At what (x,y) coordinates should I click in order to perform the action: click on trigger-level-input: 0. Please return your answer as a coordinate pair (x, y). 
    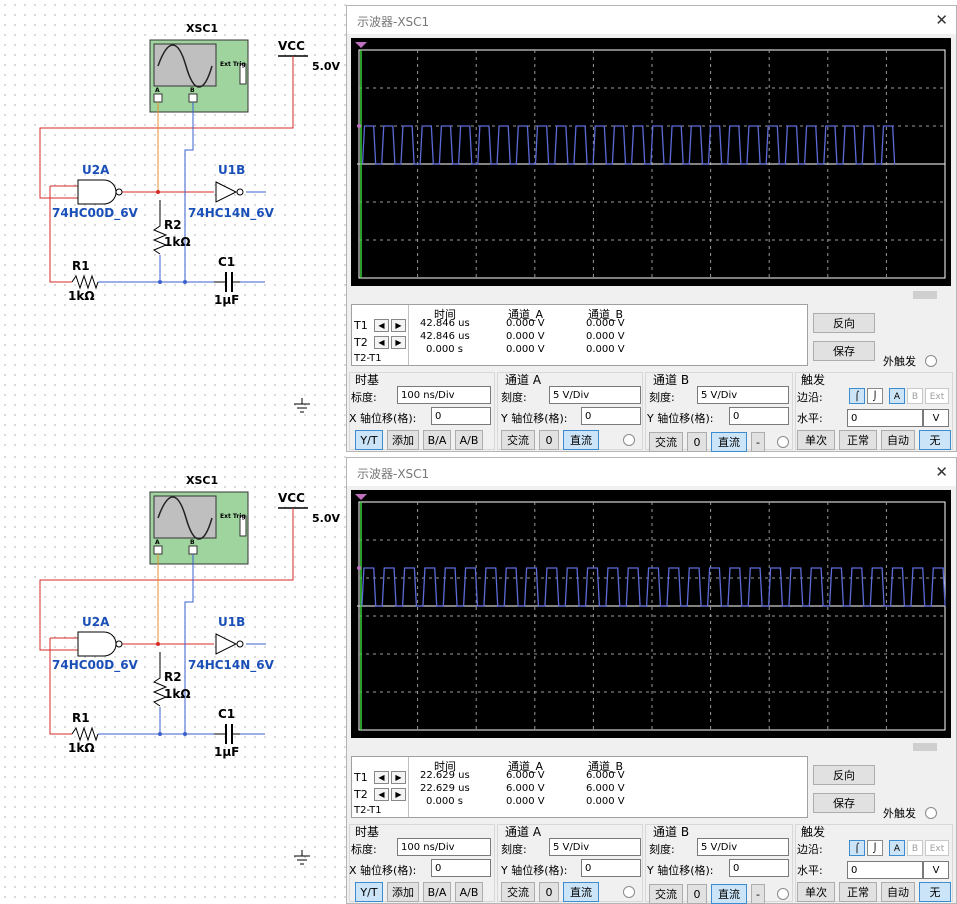
    Looking at the image, I should click on (885, 870).